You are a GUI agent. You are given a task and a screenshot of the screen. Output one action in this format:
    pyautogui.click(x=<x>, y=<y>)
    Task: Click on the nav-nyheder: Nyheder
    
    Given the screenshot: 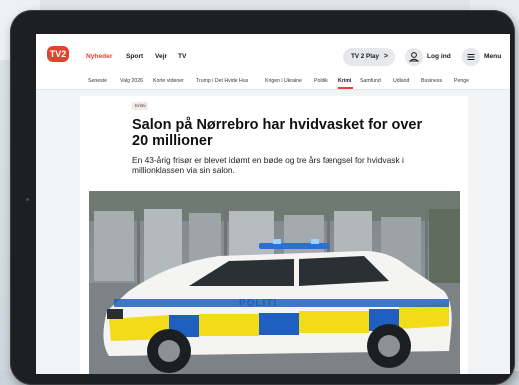 What is the action you would take?
    pyautogui.click(x=99, y=56)
    